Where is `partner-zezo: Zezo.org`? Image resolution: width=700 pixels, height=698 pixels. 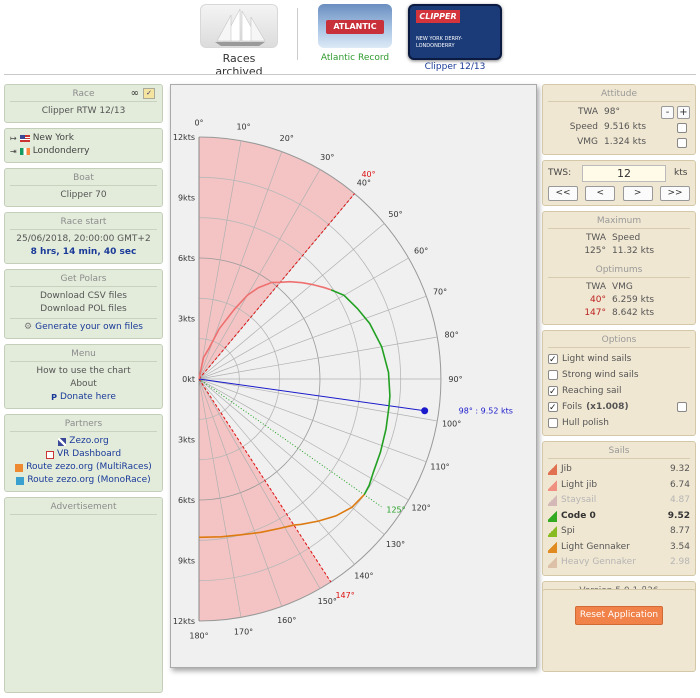
partner-zezo: Zezo.org is located at coordinates (83, 441).